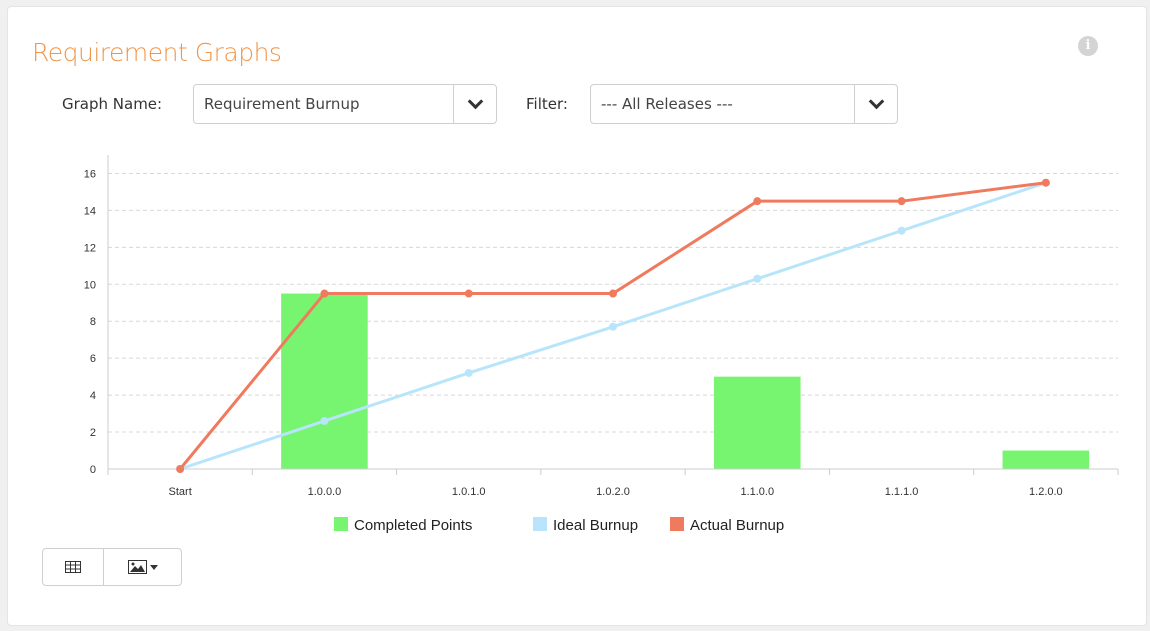  Describe the element at coordinates (93, 433) in the screenshot. I see `y-tick-label: 2` at that location.